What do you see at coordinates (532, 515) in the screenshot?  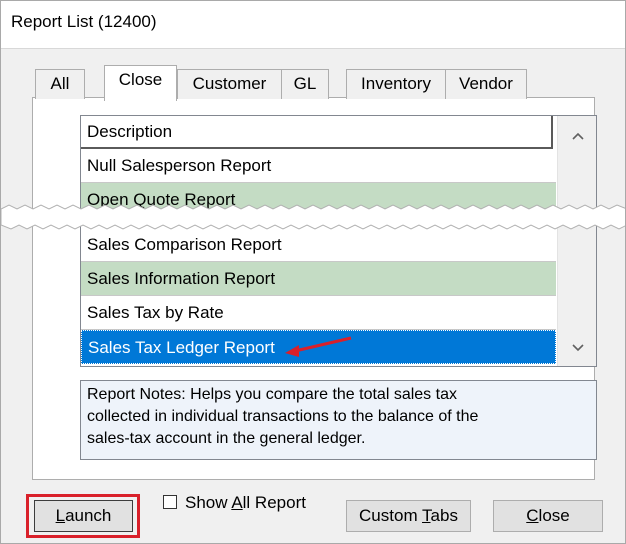 I see `close-mnemonic: C` at bounding box center [532, 515].